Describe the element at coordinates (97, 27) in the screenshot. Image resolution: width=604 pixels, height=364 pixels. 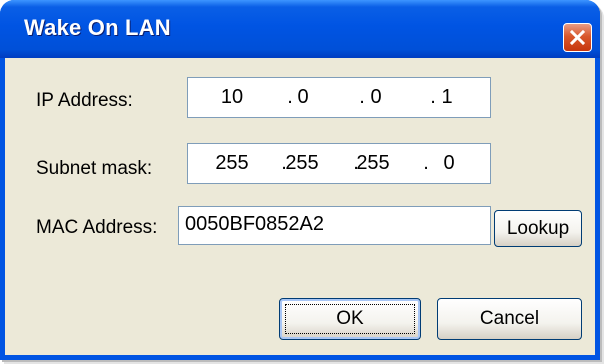
I see `window-title: Wake On LAN` at that location.